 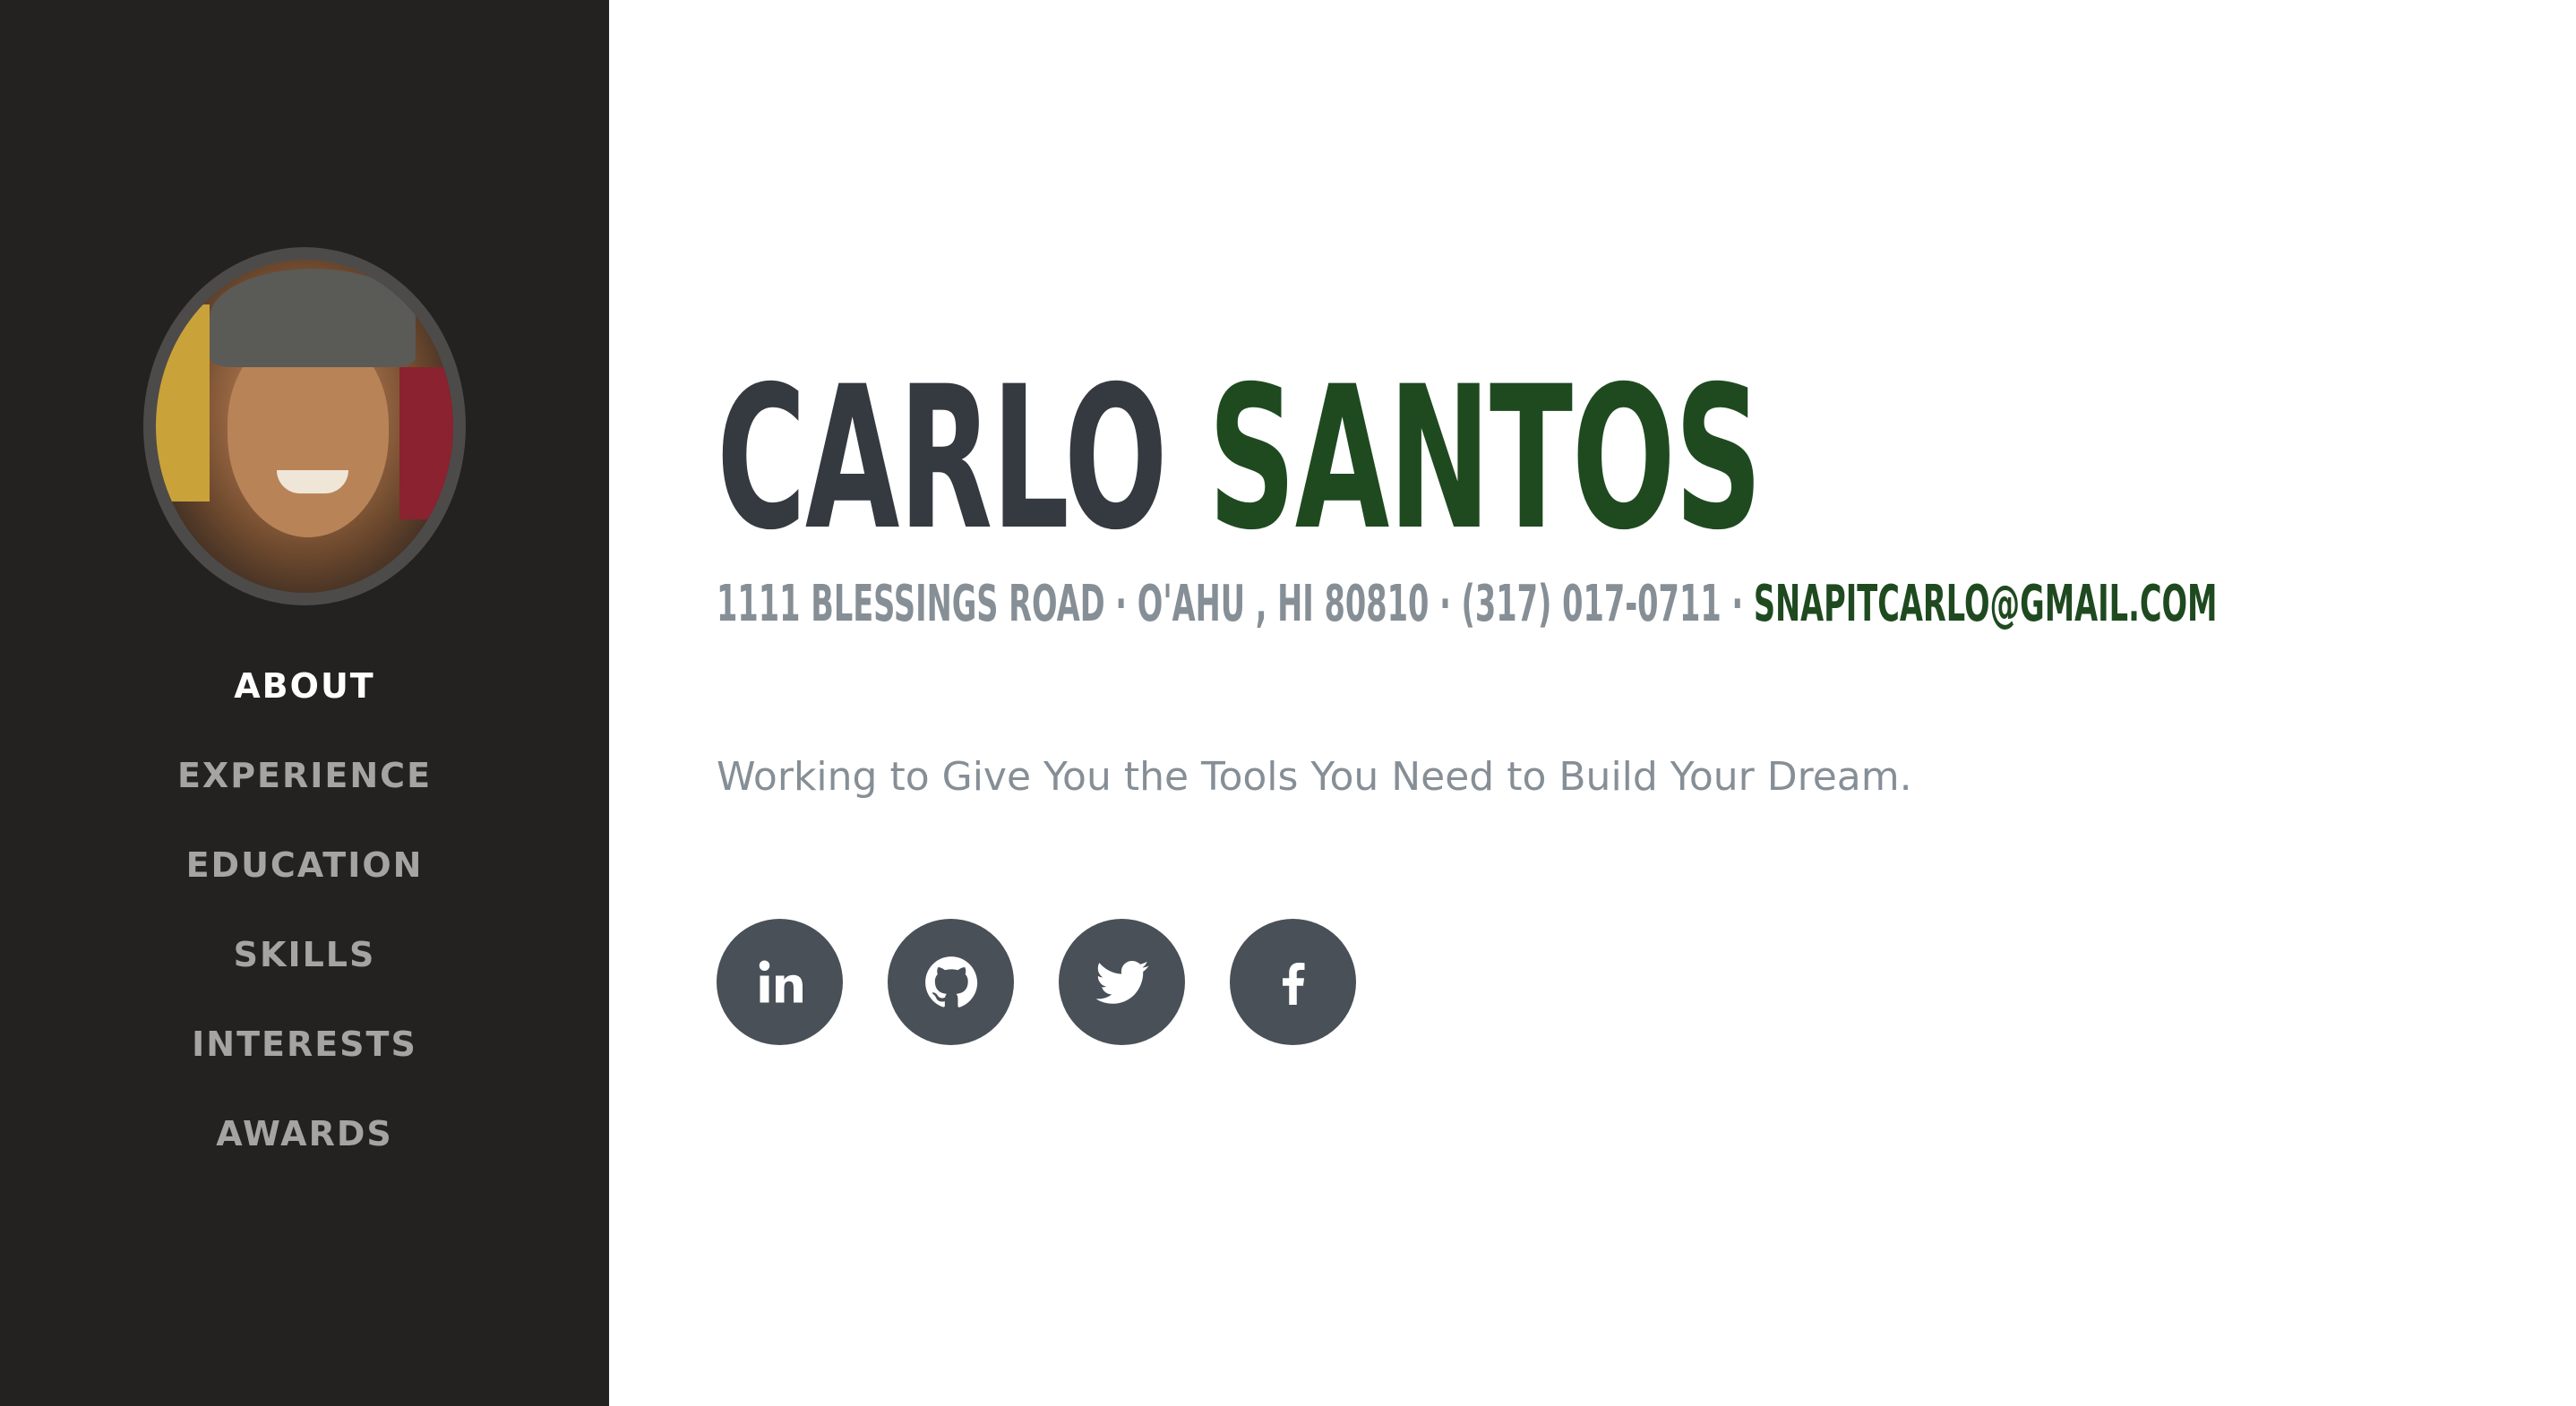 What do you see at coordinates (304, 886) in the screenshot?
I see `nav-item-education: EDUCATION` at bounding box center [304, 886].